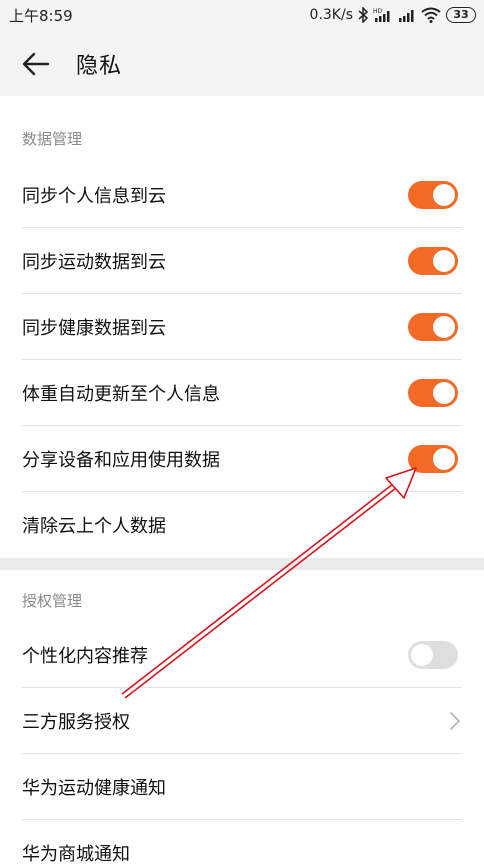 This screenshot has width=484, height=864. What do you see at coordinates (52, 139) in the screenshot?
I see `section-header-data-management: 数据管理` at bounding box center [52, 139].